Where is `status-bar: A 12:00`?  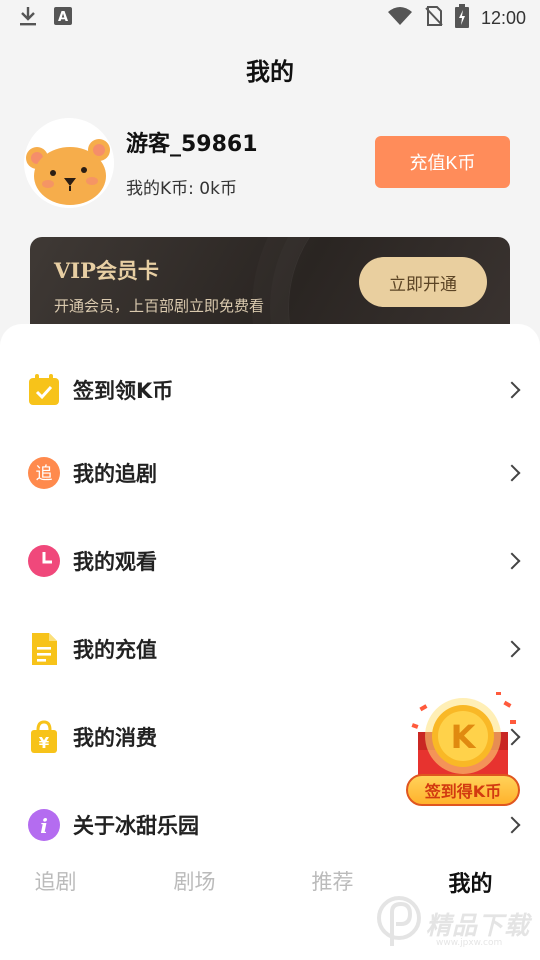 status-bar: A 12:00 is located at coordinates (270, 18).